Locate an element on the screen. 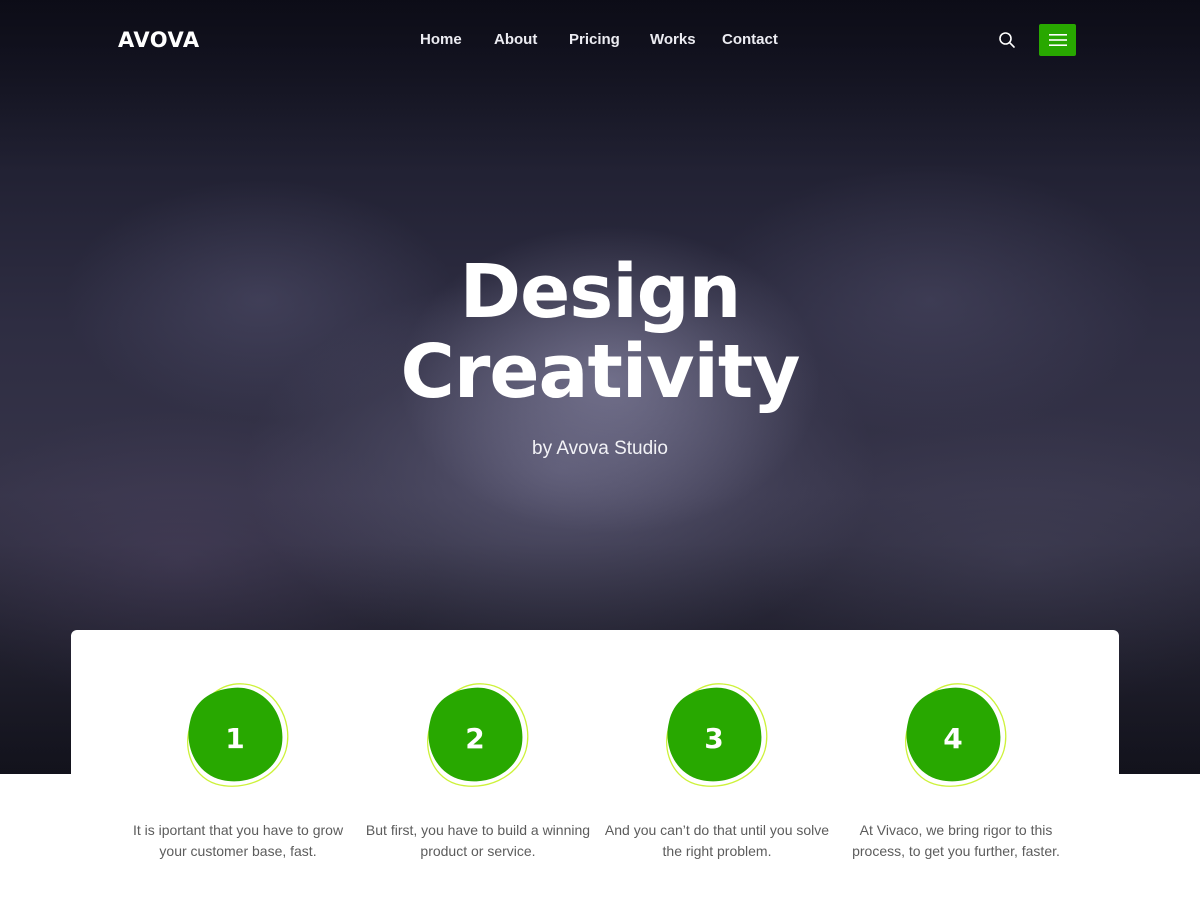 Image resolution: width=1200 pixels, height=900 pixels. nav-item-contact: Contact is located at coordinates (750, 40).